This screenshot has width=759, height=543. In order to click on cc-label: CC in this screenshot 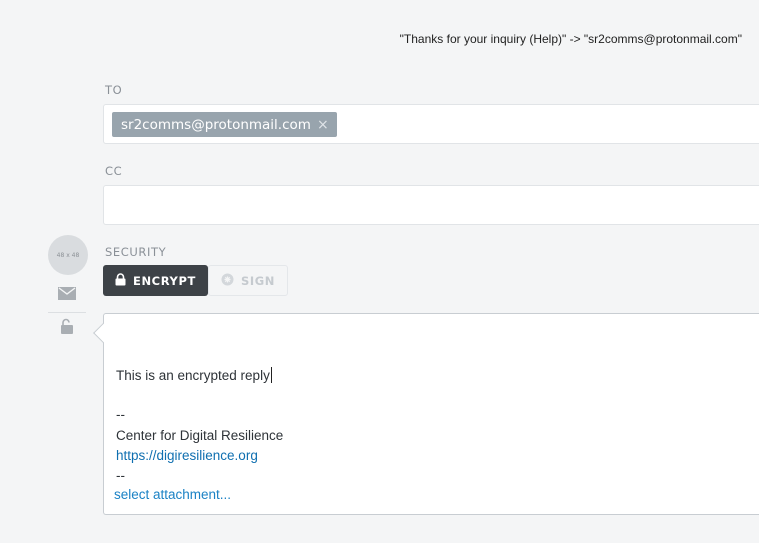, I will do `click(114, 171)`.